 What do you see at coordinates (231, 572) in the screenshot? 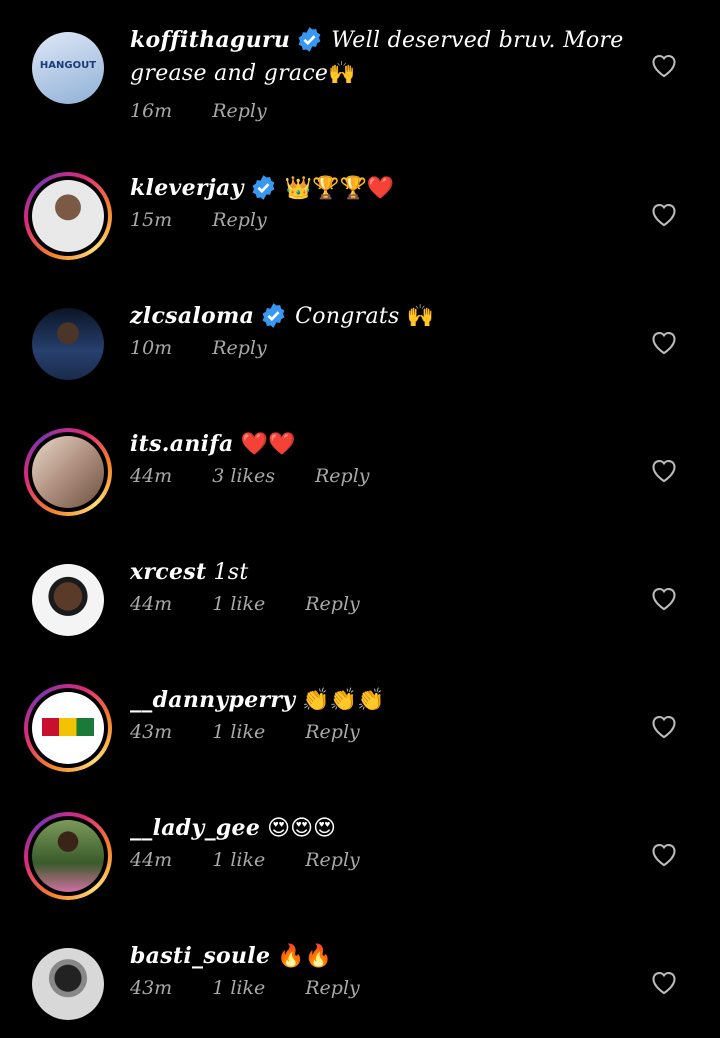
I see `comment-text: 1st` at bounding box center [231, 572].